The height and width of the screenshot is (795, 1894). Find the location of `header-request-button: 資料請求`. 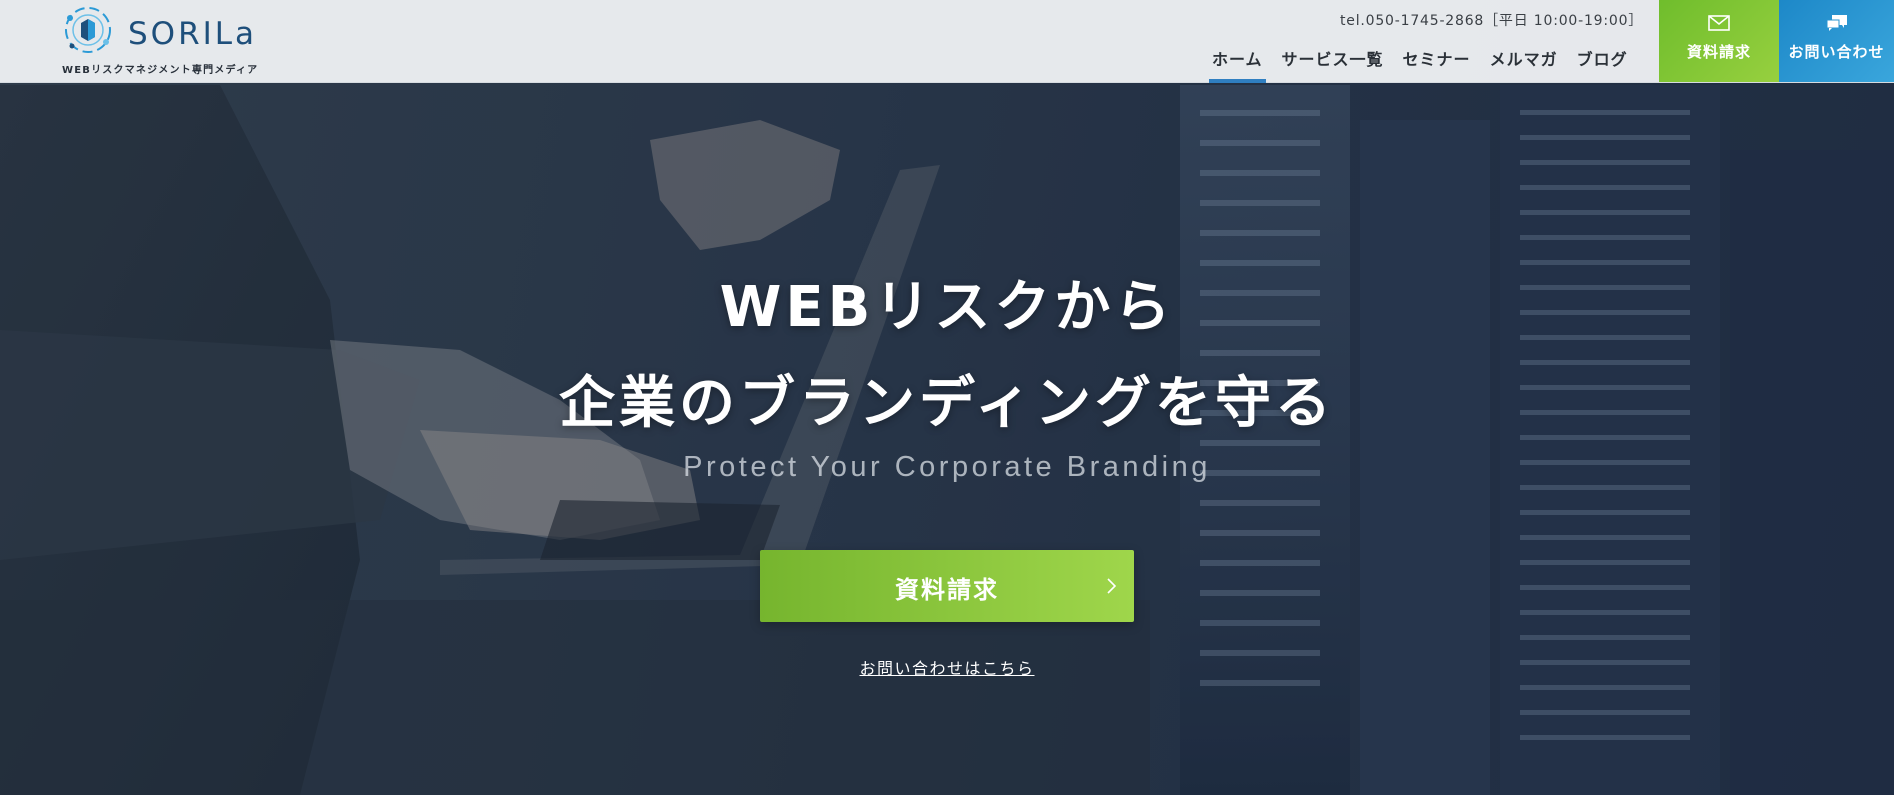

header-request-button: 資料請求 is located at coordinates (1719, 41).